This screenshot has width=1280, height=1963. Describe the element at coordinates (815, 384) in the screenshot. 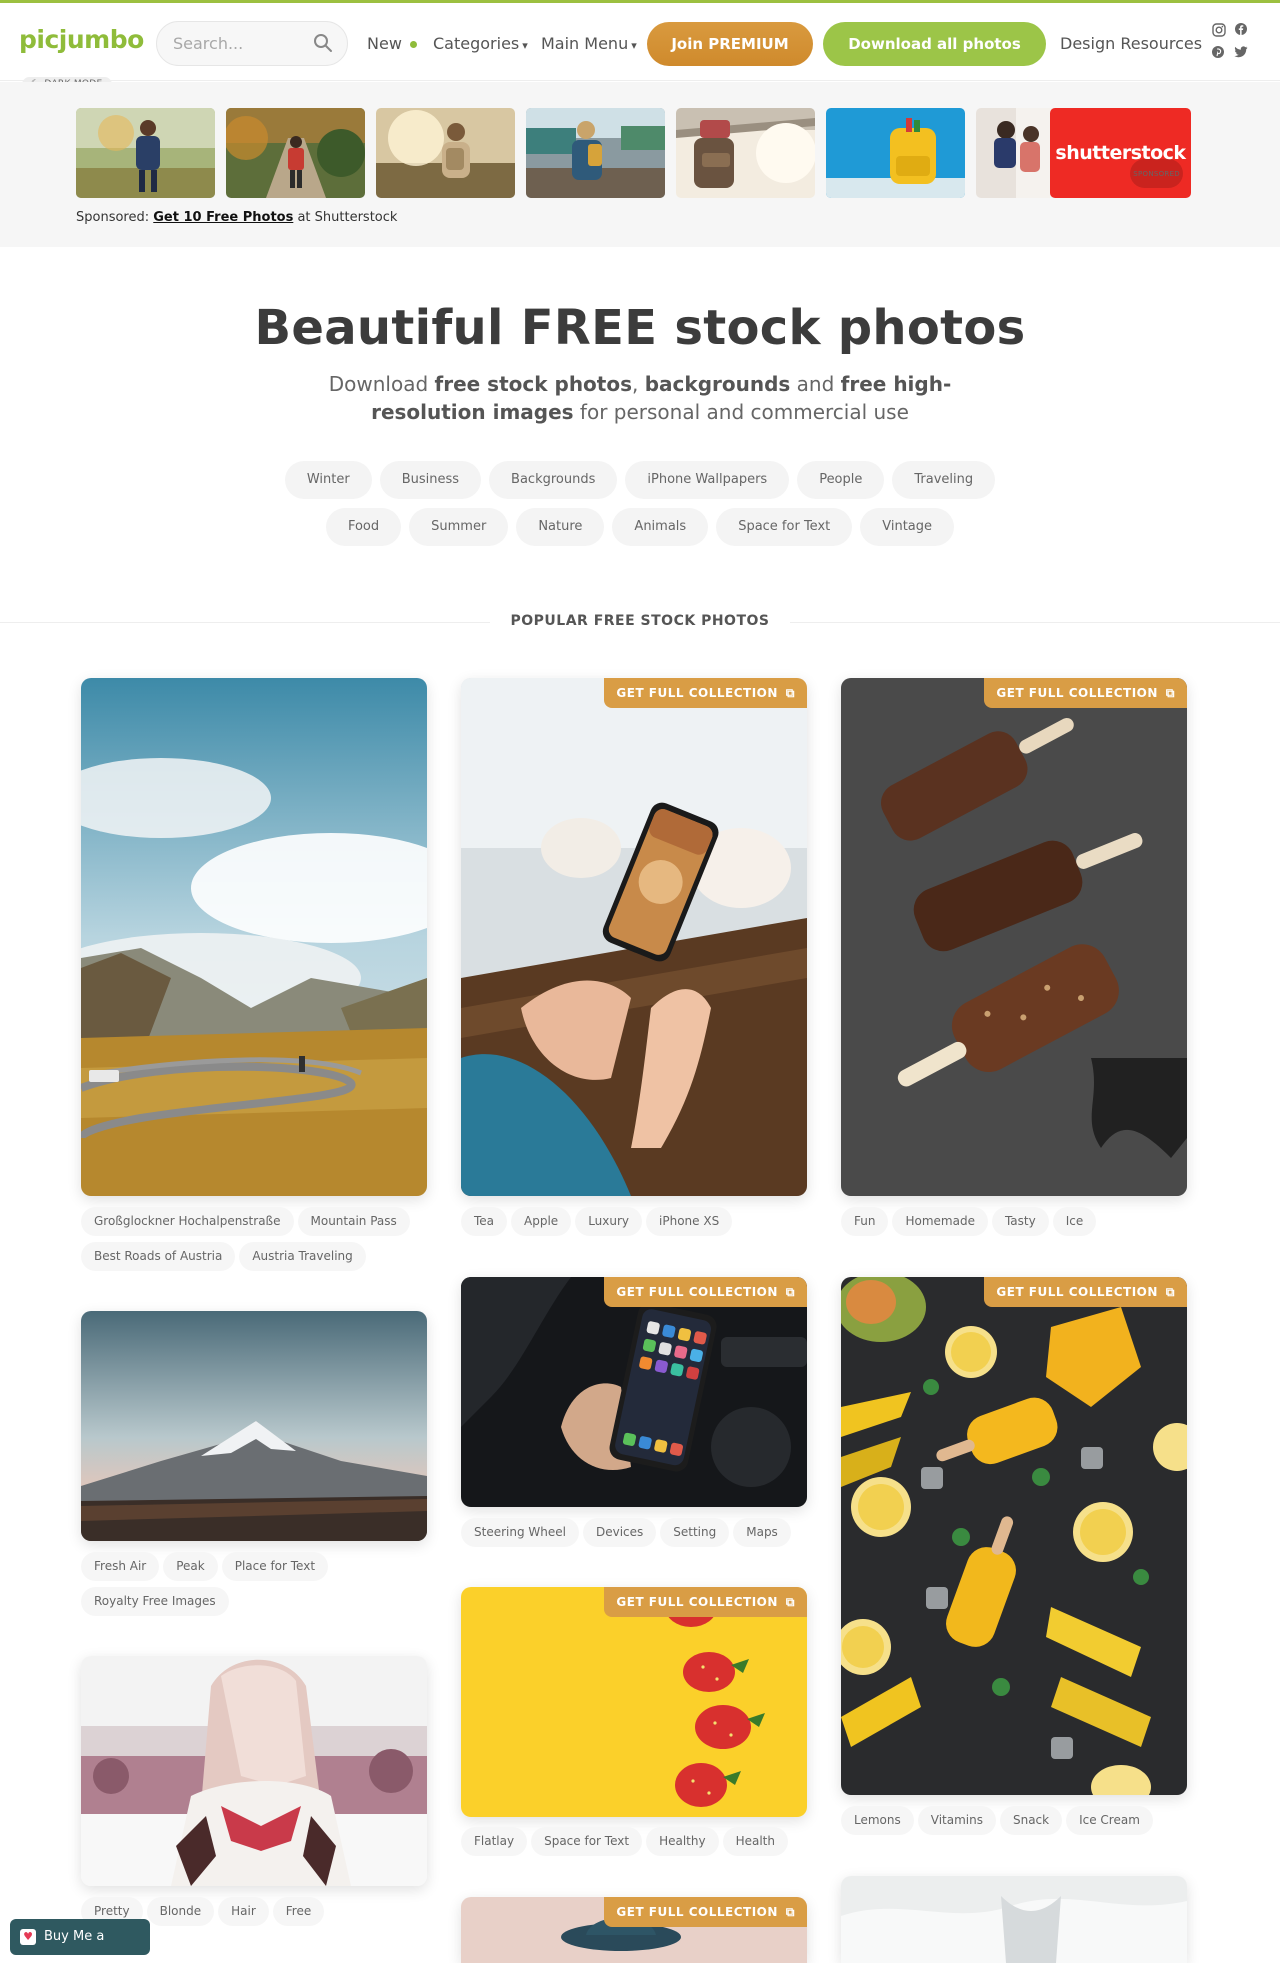

I see `subtitle-text: and` at that location.